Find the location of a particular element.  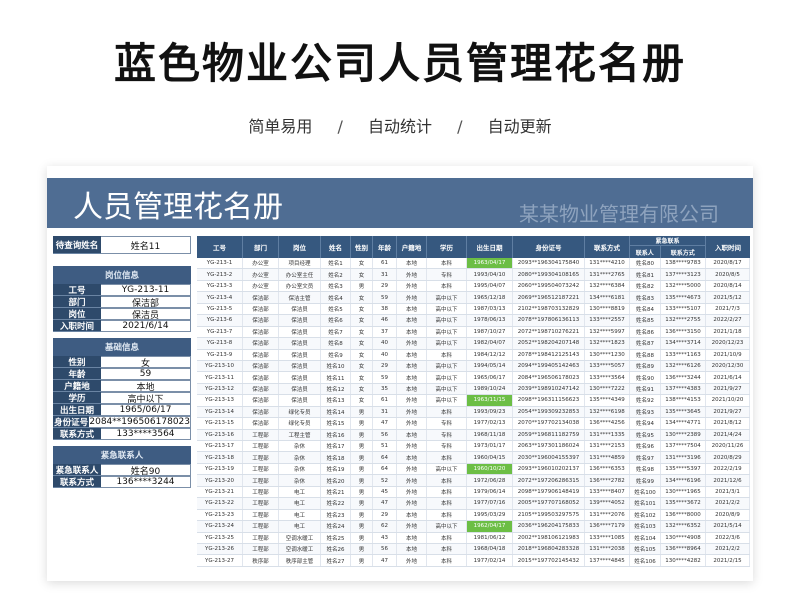

table-cell: 工程主管 is located at coordinates (300, 434).